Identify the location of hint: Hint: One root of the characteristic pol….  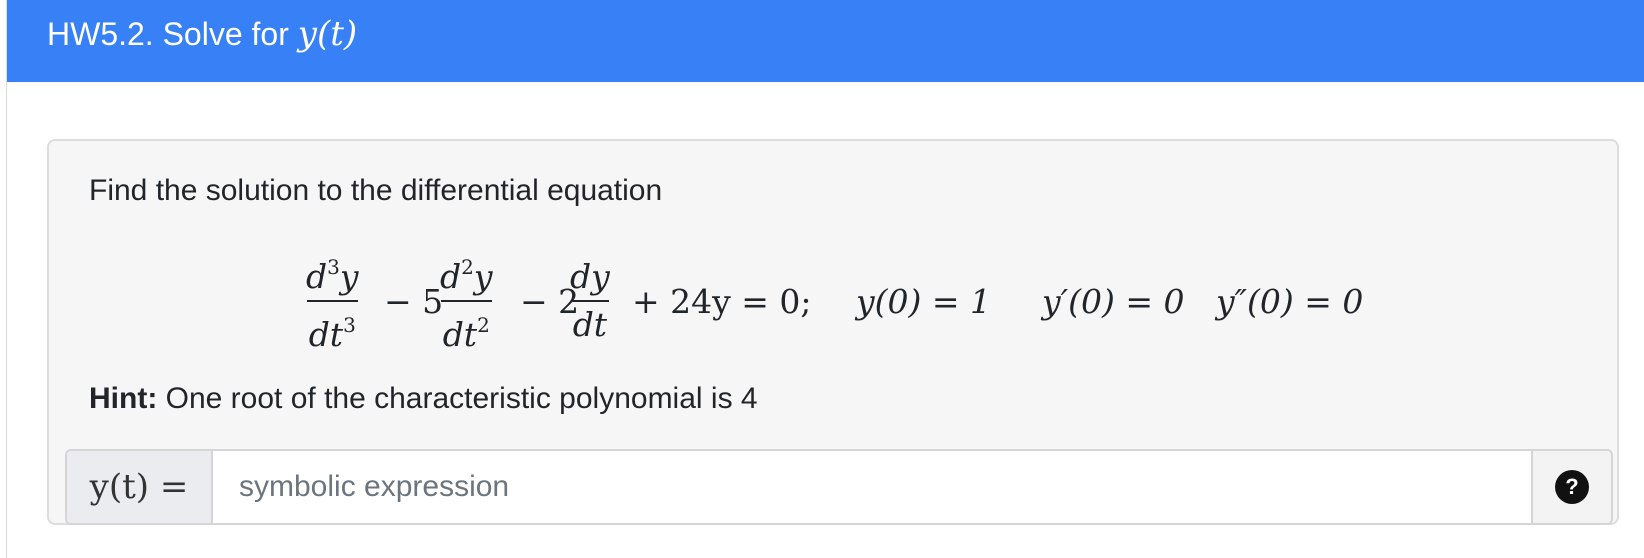
(423, 399).